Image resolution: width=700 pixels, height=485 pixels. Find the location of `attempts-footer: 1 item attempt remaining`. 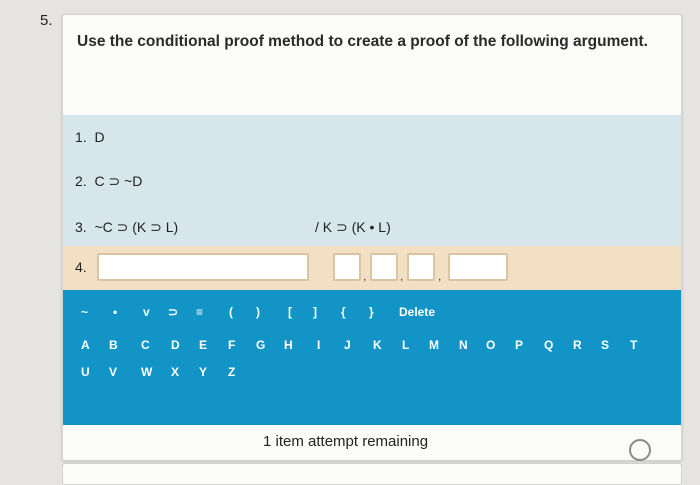

attempts-footer: 1 item attempt remaining is located at coordinates (372, 443).